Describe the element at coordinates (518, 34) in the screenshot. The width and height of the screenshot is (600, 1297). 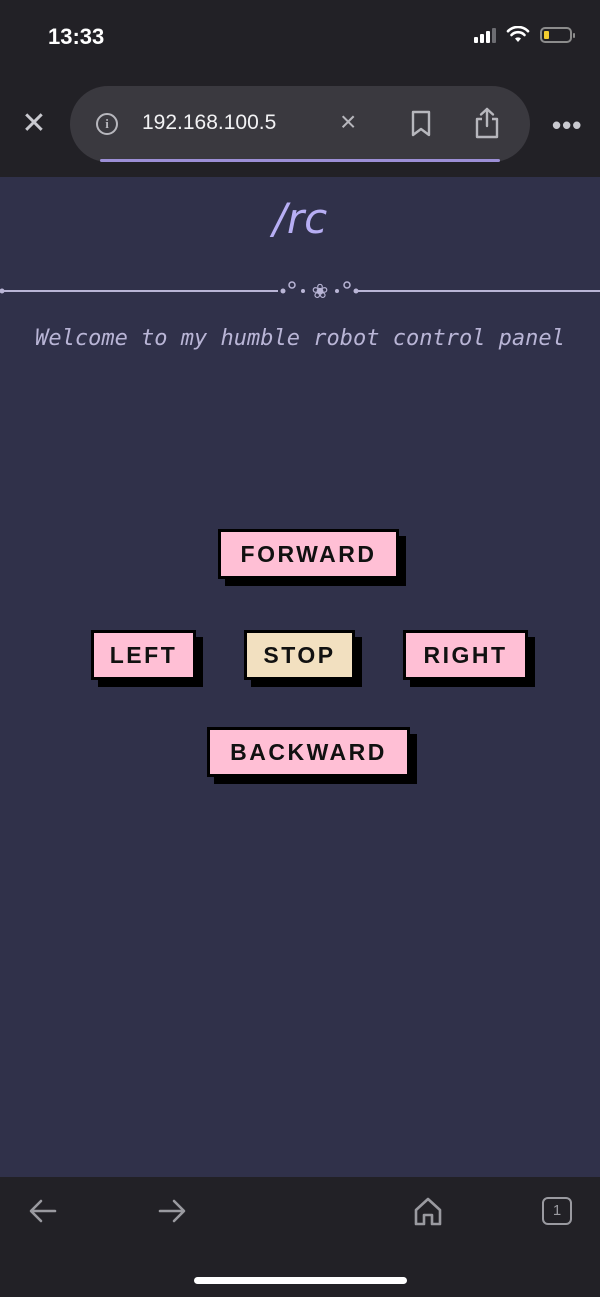
I see `wifi-icon` at that location.